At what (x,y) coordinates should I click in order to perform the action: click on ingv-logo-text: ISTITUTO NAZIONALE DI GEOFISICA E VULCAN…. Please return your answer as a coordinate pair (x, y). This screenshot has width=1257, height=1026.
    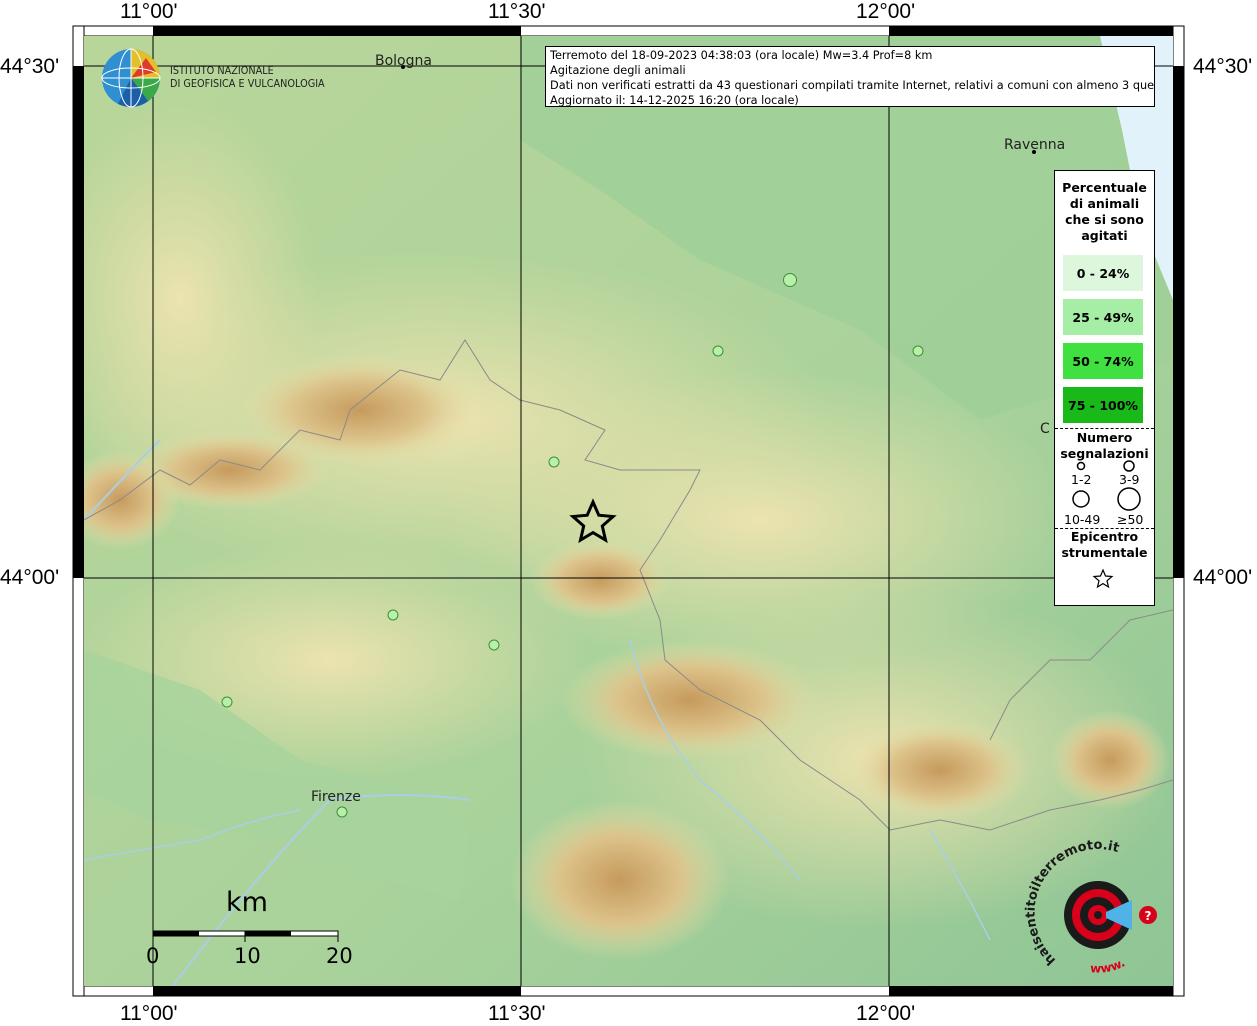
    Looking at the image, I should click on (247, 77).